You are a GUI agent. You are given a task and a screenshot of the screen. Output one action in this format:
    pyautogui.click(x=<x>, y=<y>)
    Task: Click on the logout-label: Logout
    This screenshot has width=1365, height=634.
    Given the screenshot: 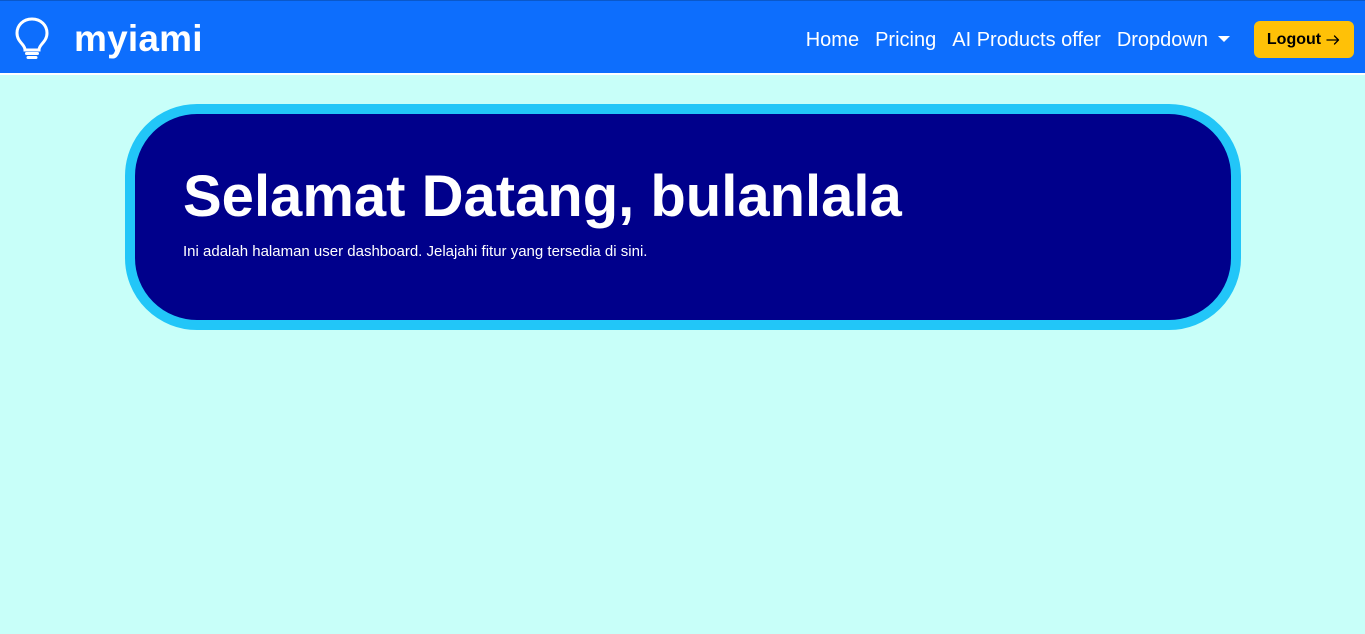 What is the action you would take?
    pyautogui.click(x=1294, y=39)
    